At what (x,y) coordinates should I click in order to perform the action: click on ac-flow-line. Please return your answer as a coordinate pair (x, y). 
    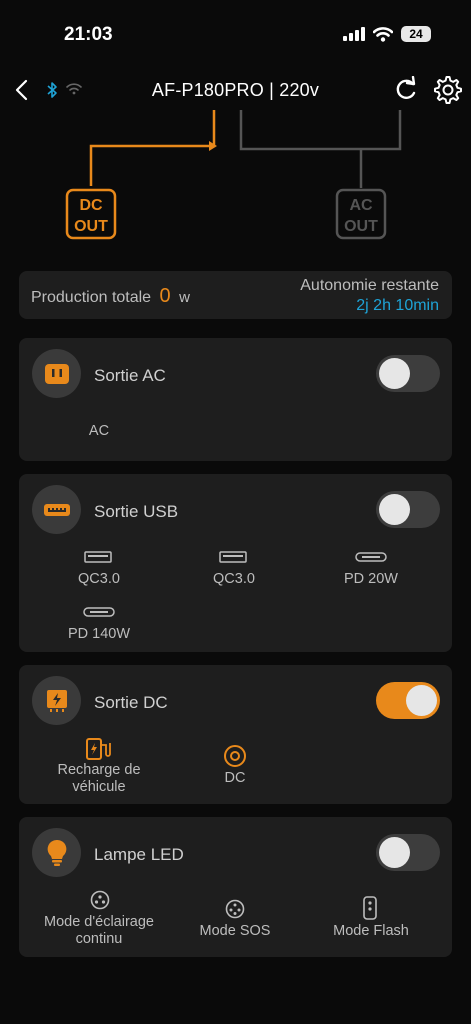
    Looking at the image, I should click on (320, 149).